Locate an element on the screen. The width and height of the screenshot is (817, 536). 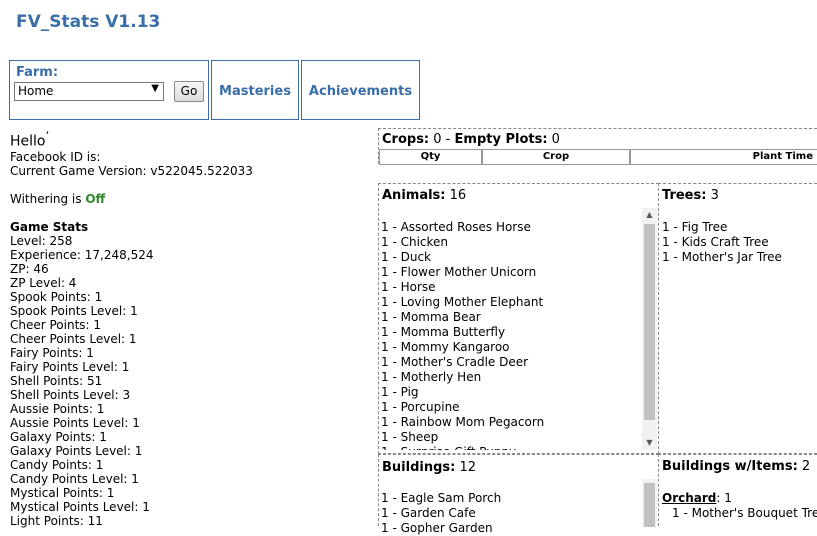
stat-line: ZP: 46 is located at coordinates (29, 268).